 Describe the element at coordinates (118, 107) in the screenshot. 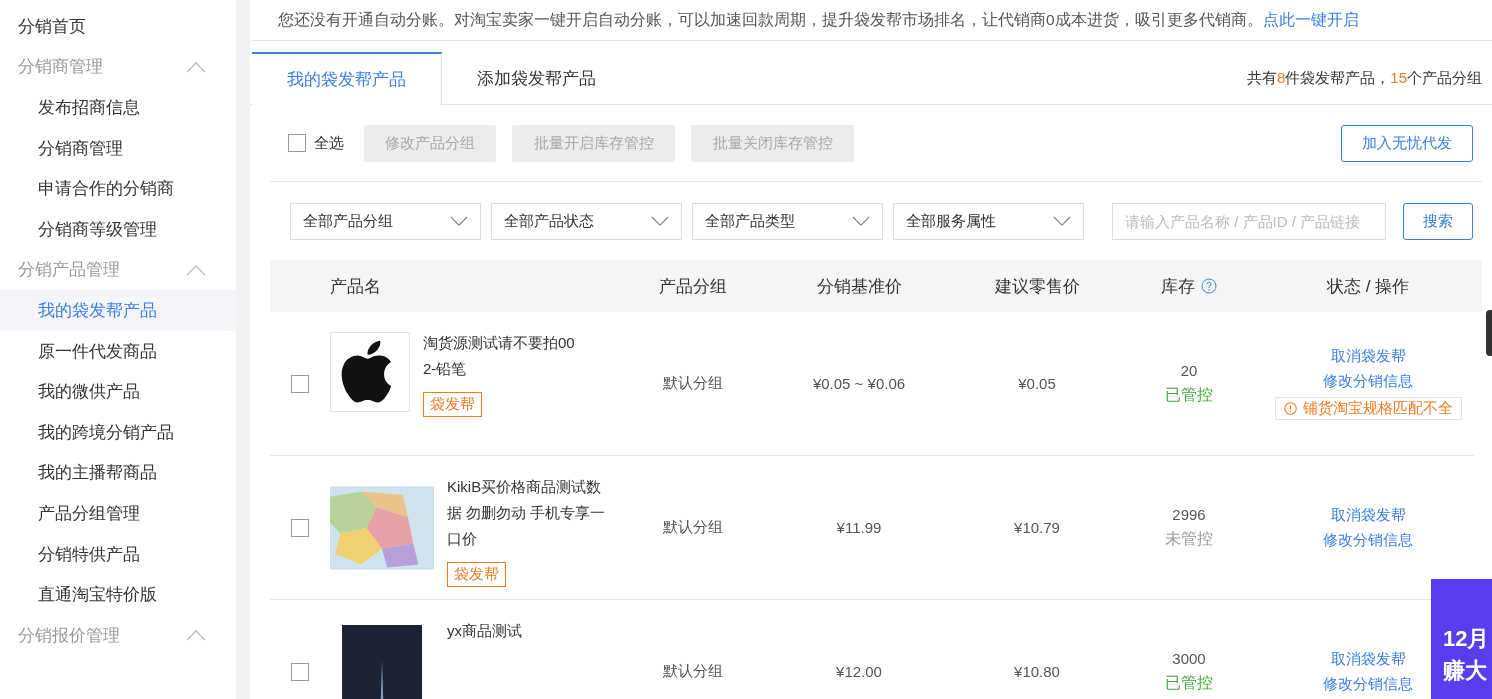

I see `sidebar-item: 发布招商信息` at that location.